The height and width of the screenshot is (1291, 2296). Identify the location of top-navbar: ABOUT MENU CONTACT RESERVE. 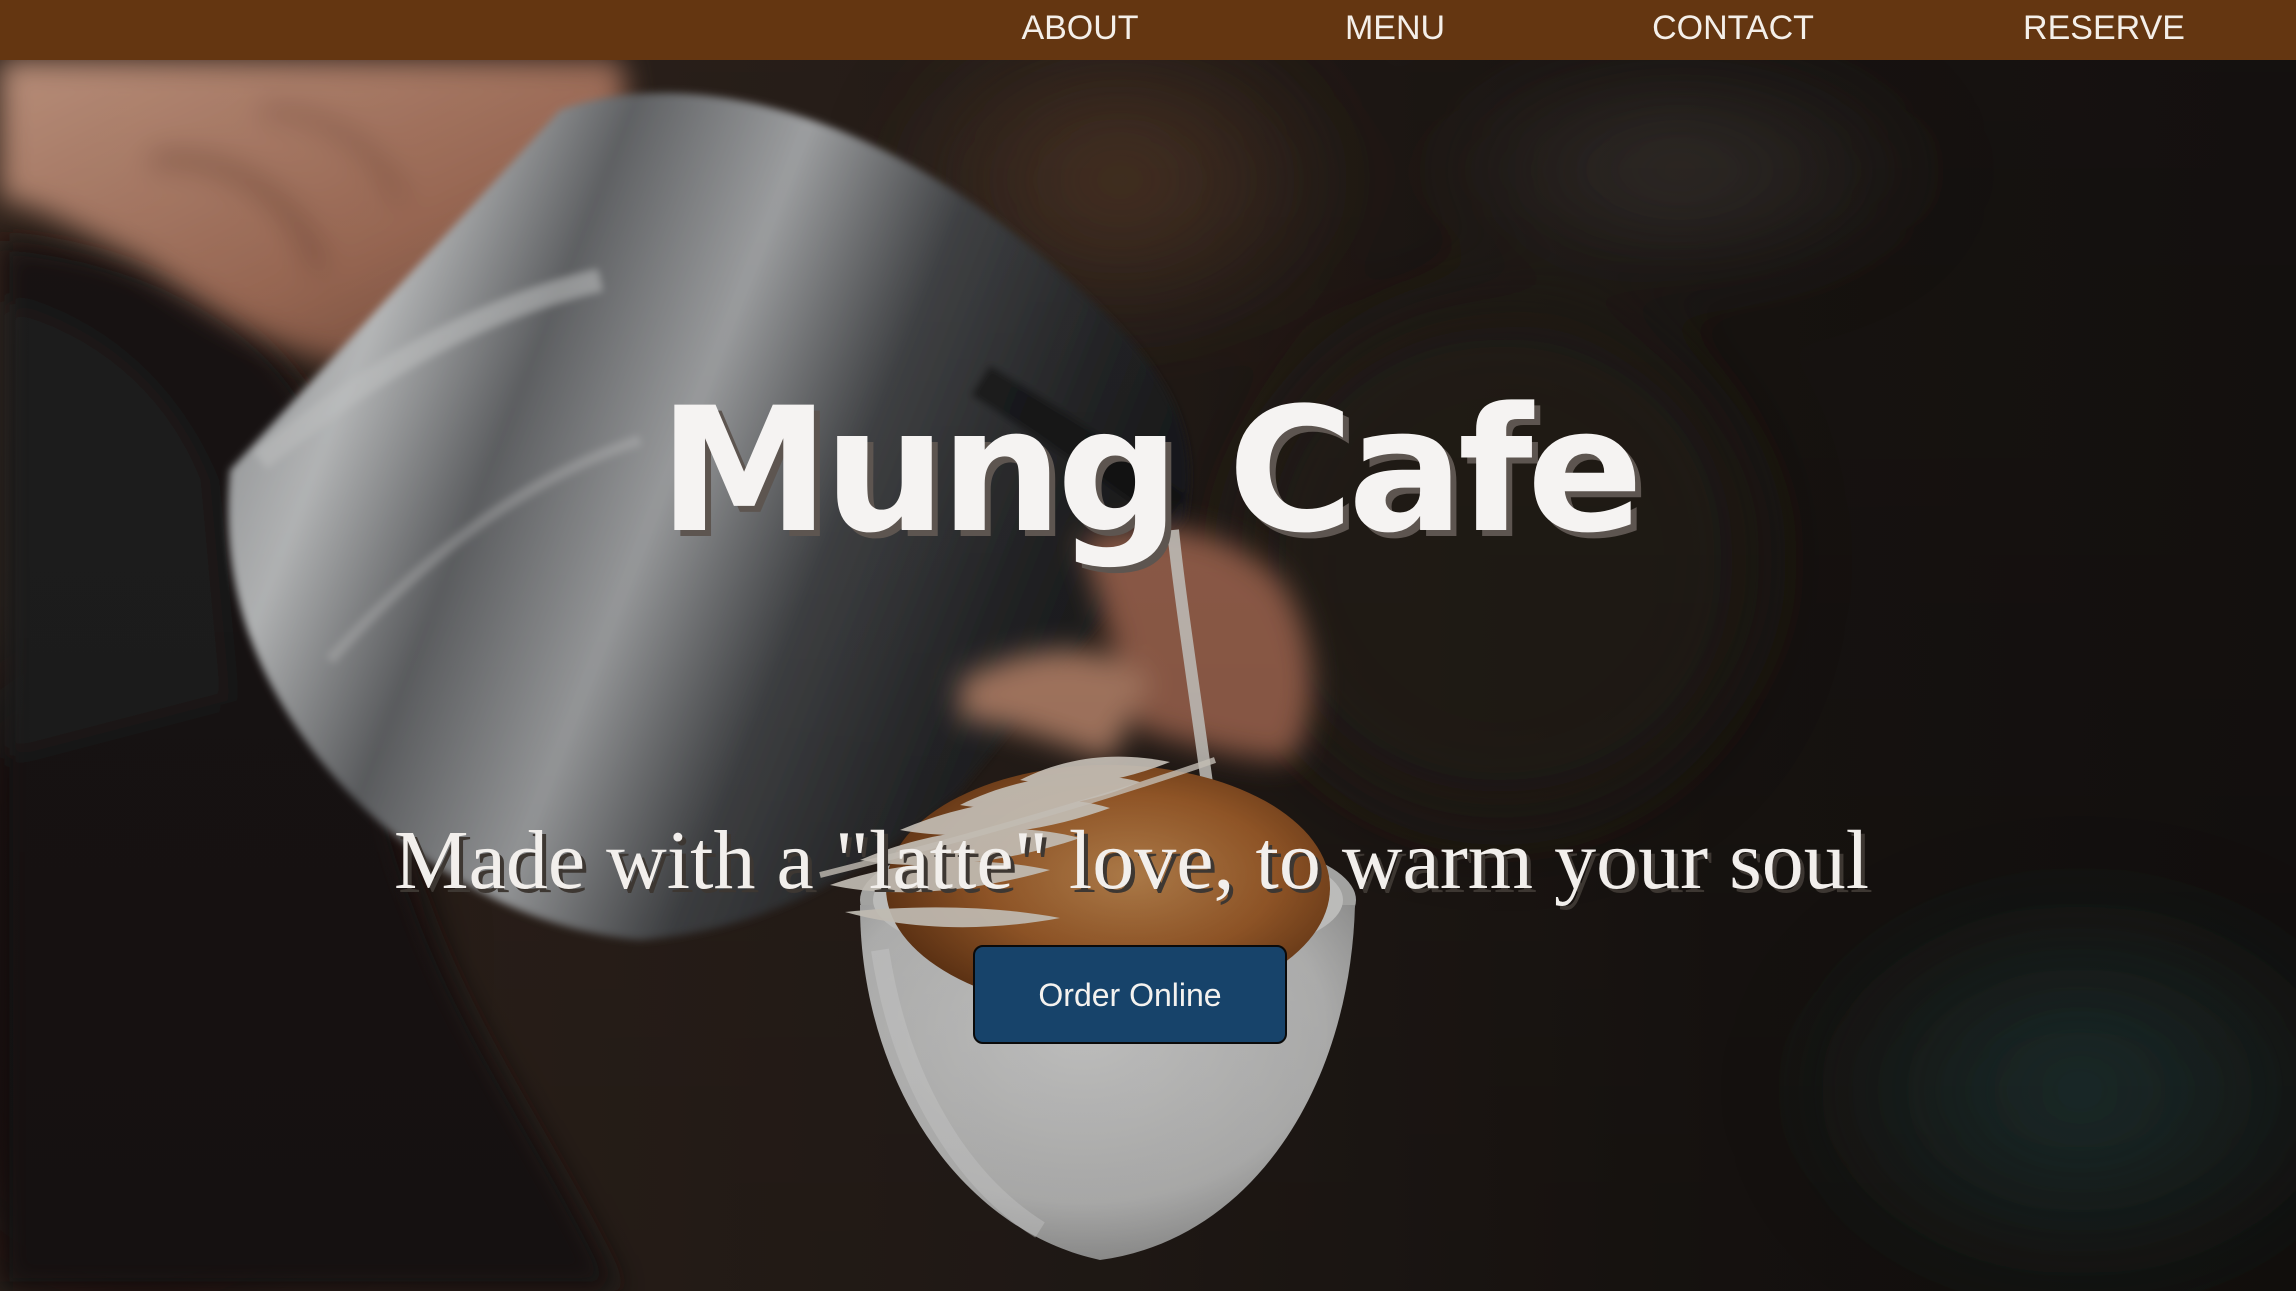
(1148, 30).